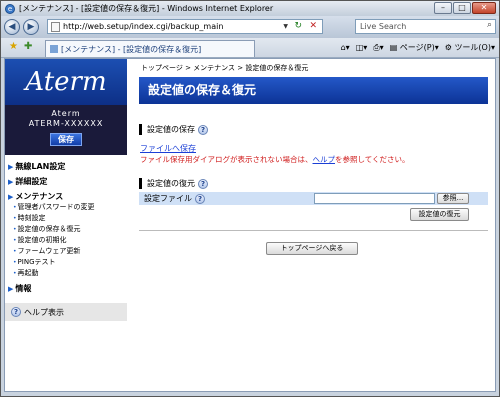 The image size is (500, 397). Describe the element at coordinates (285, 26) in the screenshot. I see `chevron-down-icon: ▼` at that location.